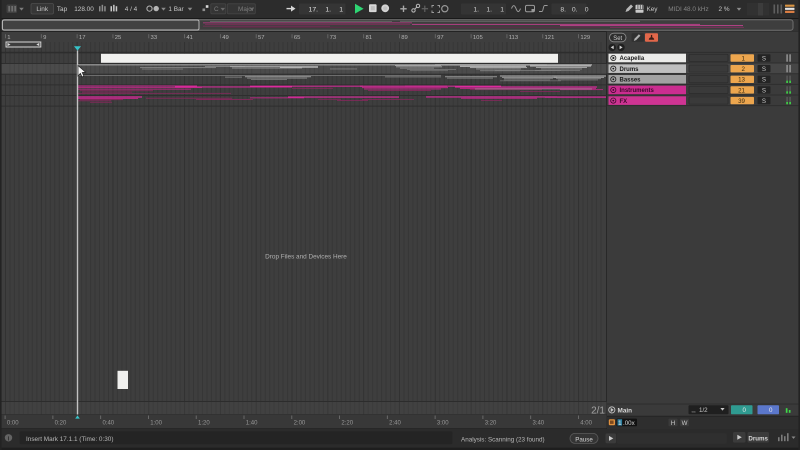 The width and height of the screenshot is (800, 450). I want to click on svg-text: 1:20, so click(204, 423).